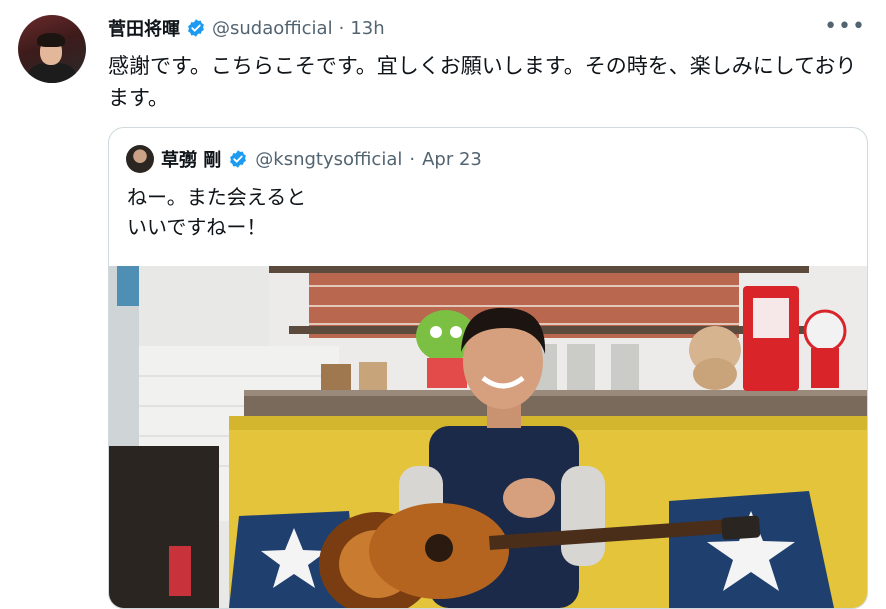 The height and width of the screenshot is (609, 886). I want to click on quoted-text-line-2: いいですねー！, so click(197, 227).